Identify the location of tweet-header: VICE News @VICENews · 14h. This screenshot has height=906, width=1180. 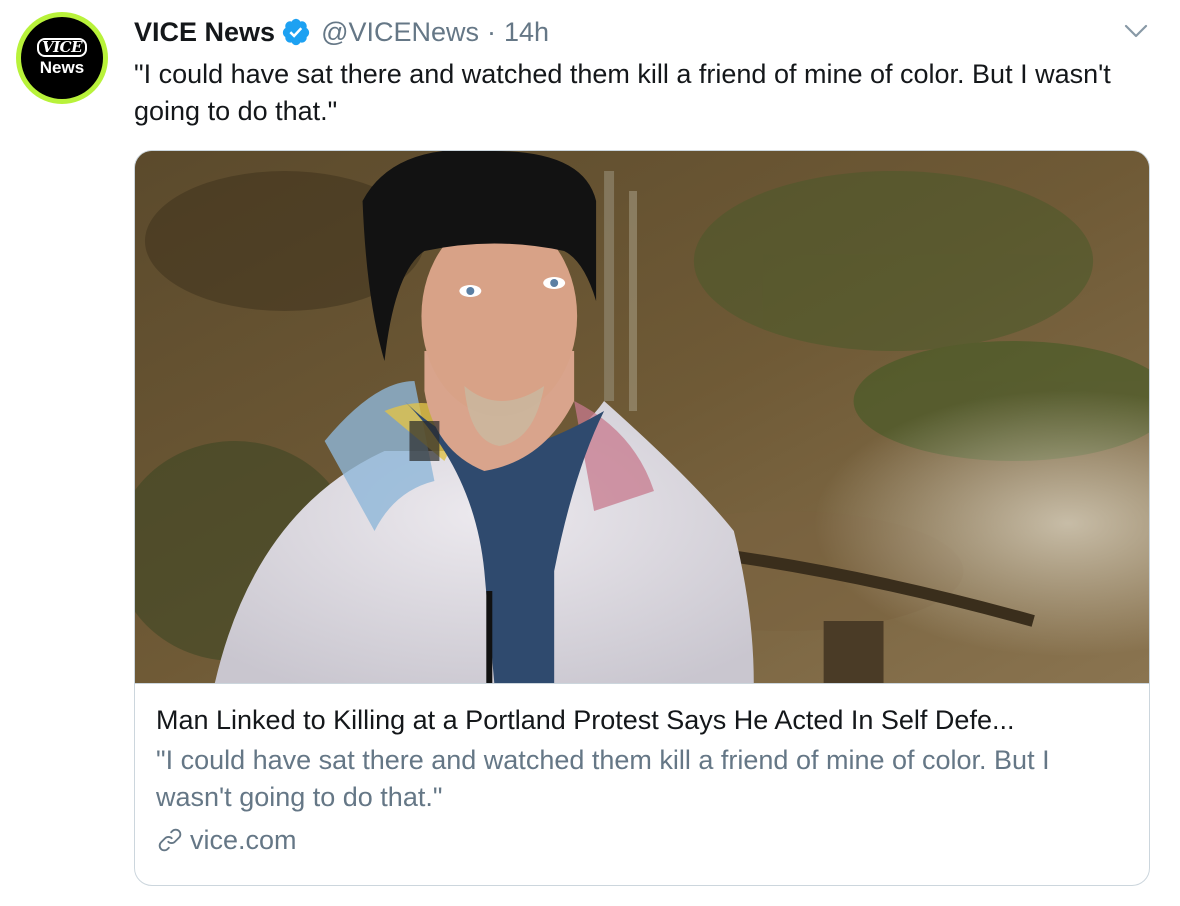
(341, 32).